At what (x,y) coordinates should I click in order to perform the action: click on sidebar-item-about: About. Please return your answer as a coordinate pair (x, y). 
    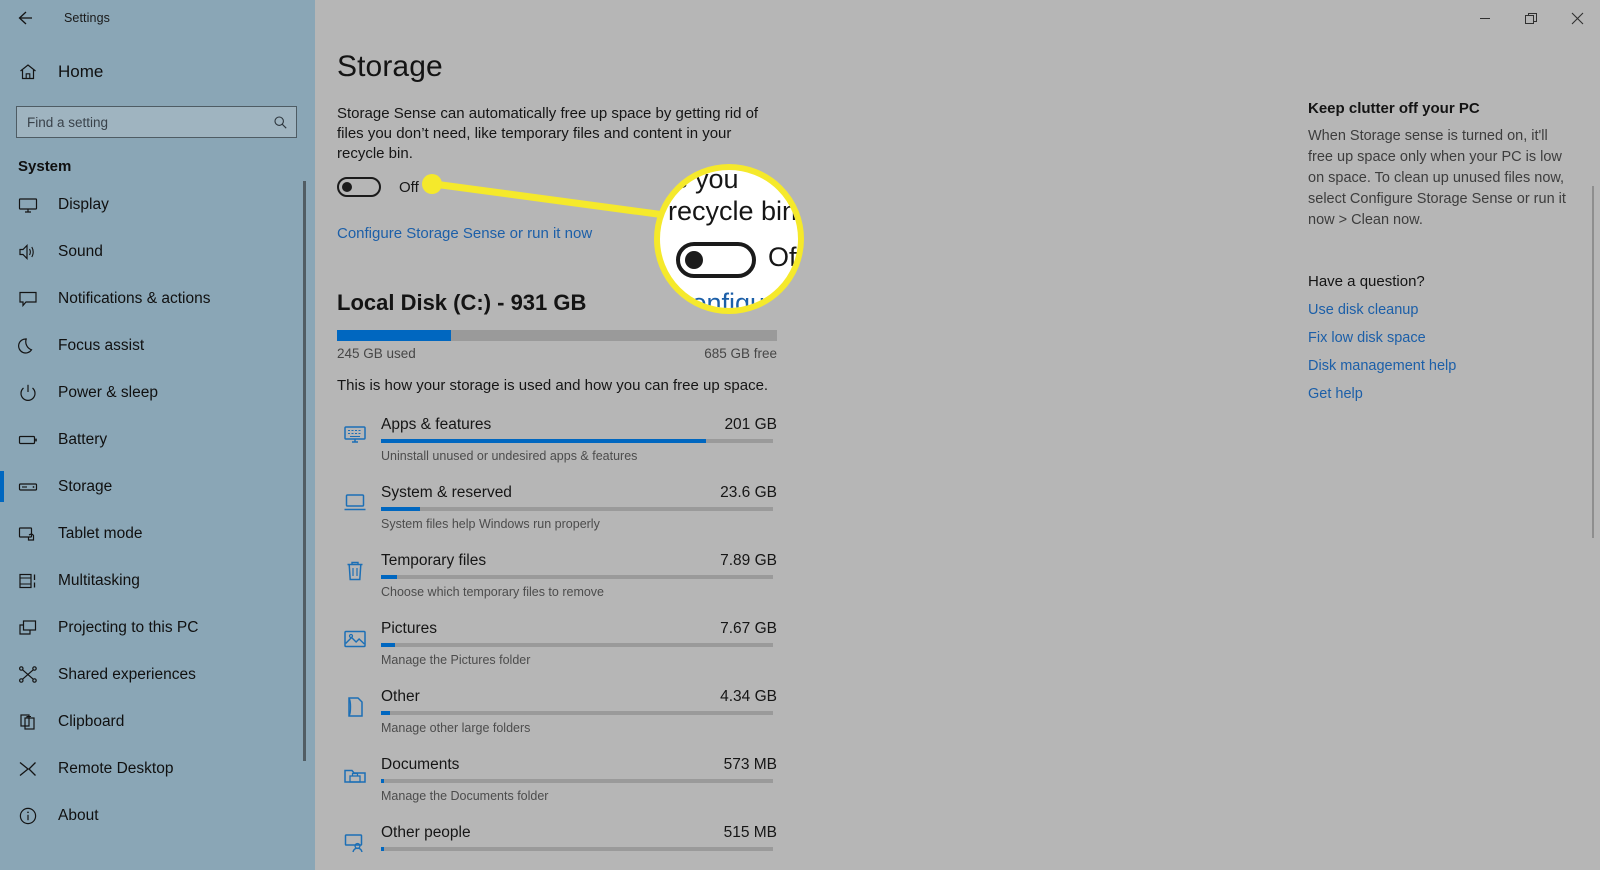
    Looking at the image, I should click on (157, 815).